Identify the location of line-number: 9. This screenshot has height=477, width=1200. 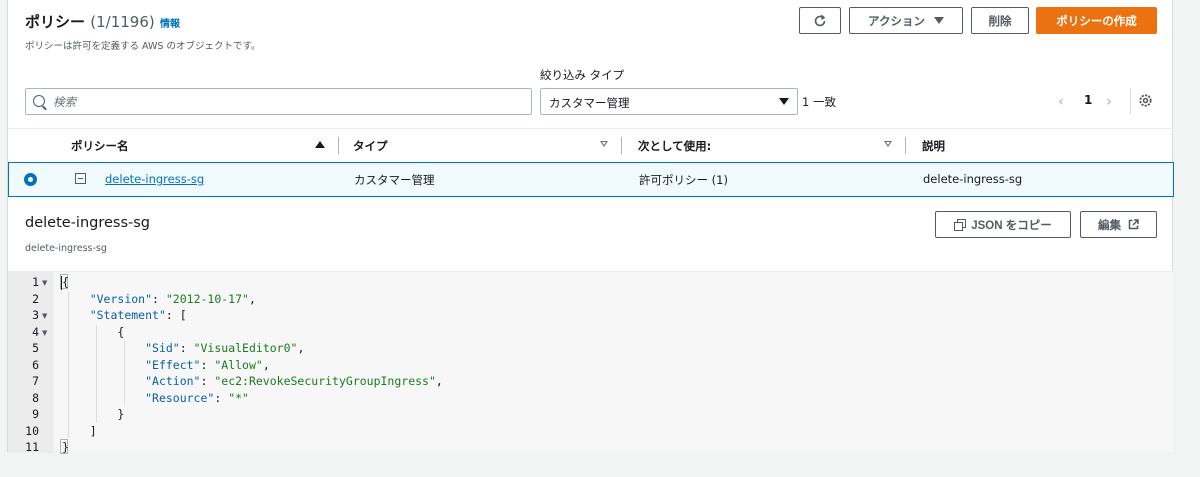
(35, 414).